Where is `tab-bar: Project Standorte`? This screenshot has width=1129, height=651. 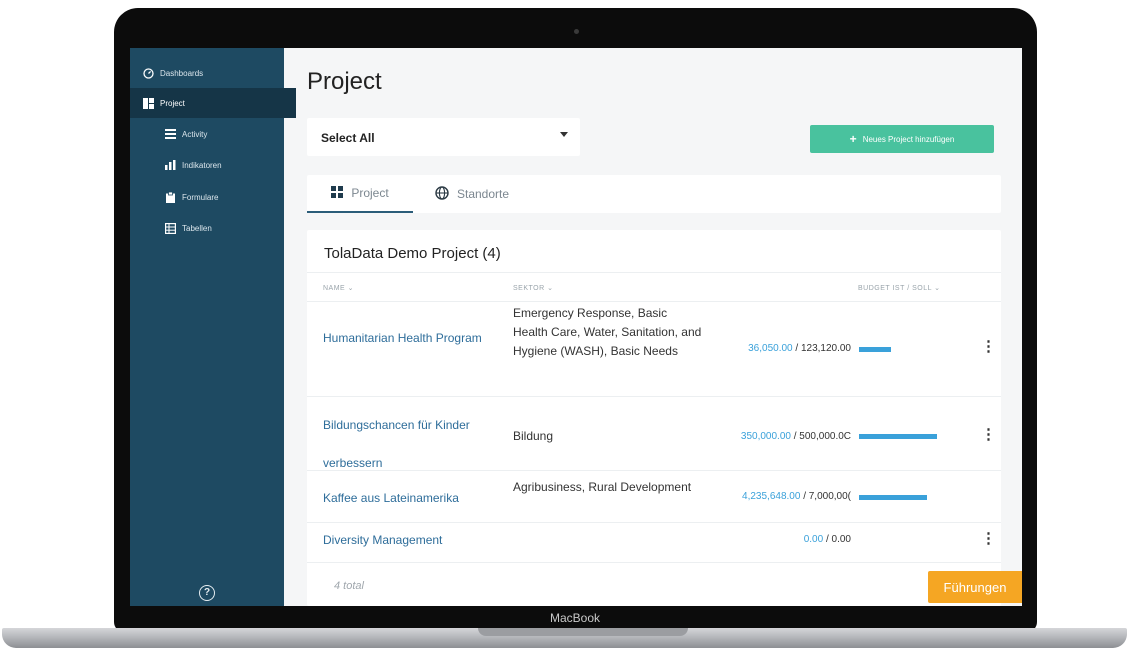
tab-bar: Project Standorte is located at coordinates (654, 194).